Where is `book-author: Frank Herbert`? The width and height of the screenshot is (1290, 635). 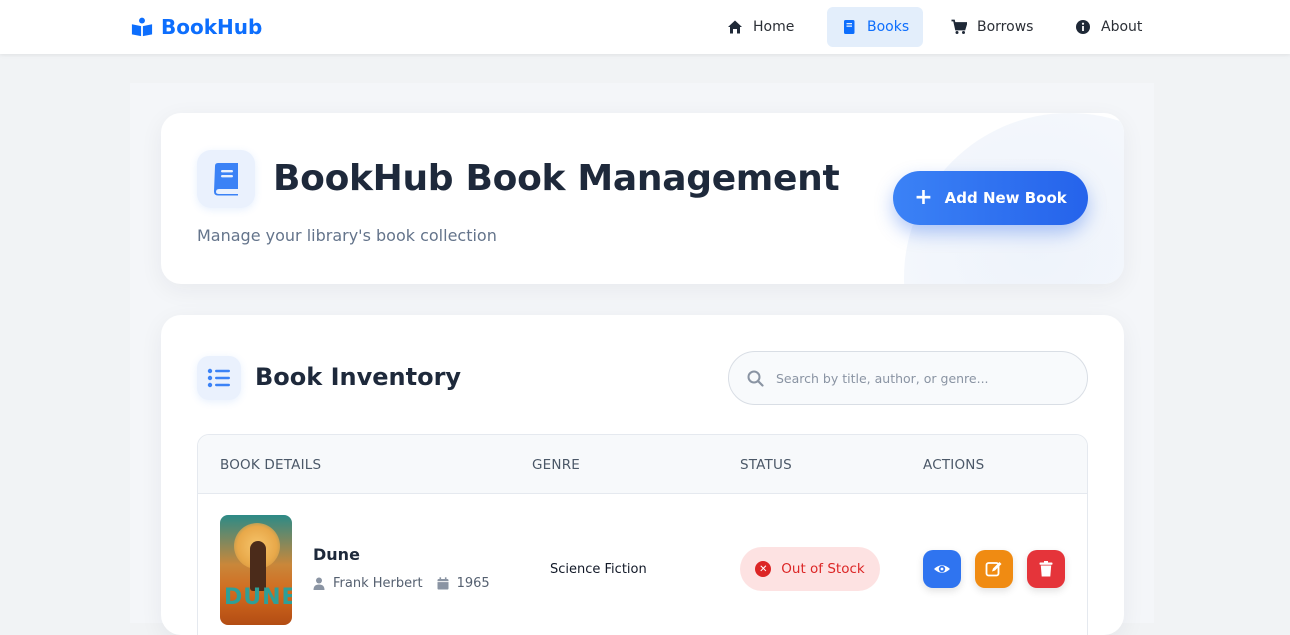
book-author: Frank Herbert is located at coordinates (378, 583).